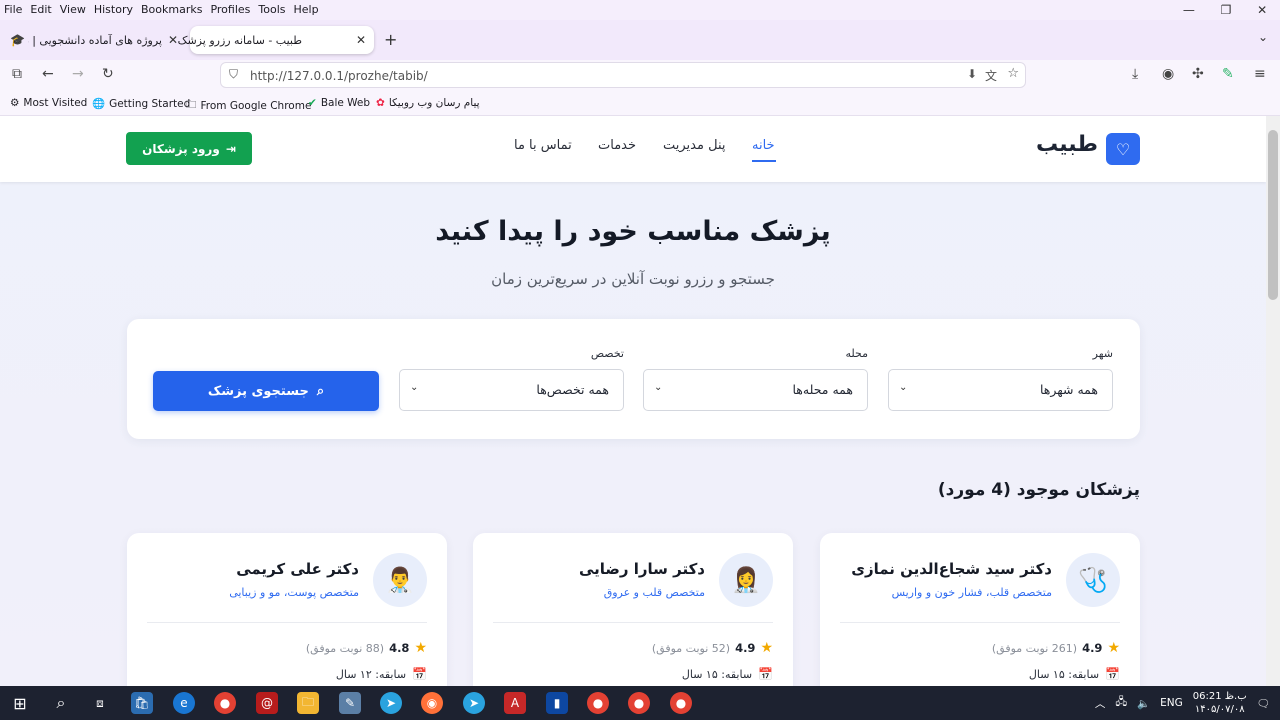  Describe the element at coordinates (171, 8) in the screenshot. I see `menu-bookmarks: Bookmarks` at that location.